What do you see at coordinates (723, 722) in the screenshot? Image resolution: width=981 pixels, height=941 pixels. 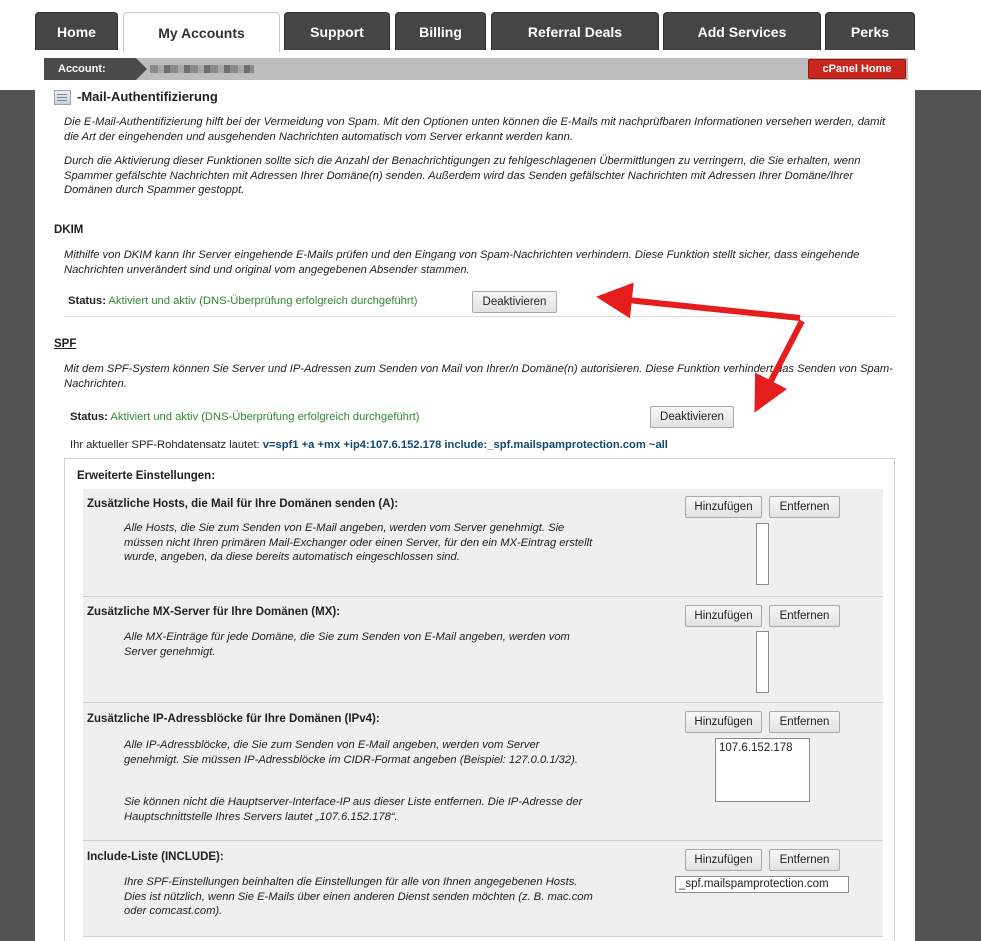 I see `ipv4-add-button: Hinzufügen` at bounding box center [723, 722].